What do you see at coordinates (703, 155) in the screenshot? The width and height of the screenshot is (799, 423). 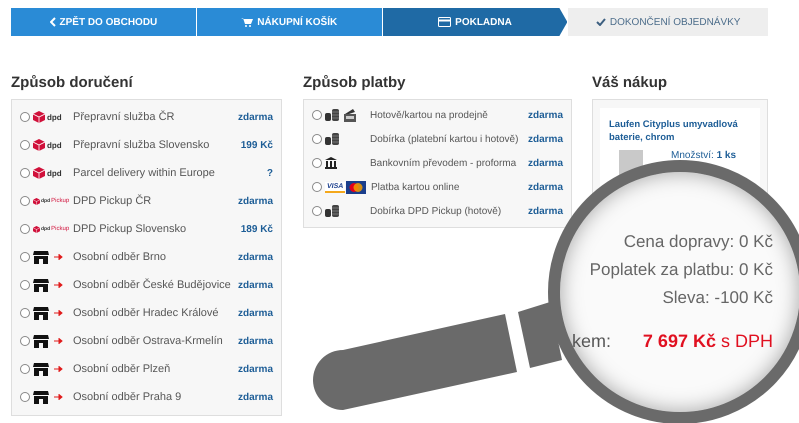 I see `quantity-text: Množství: 1 ks` at bounding box center [703, 155].